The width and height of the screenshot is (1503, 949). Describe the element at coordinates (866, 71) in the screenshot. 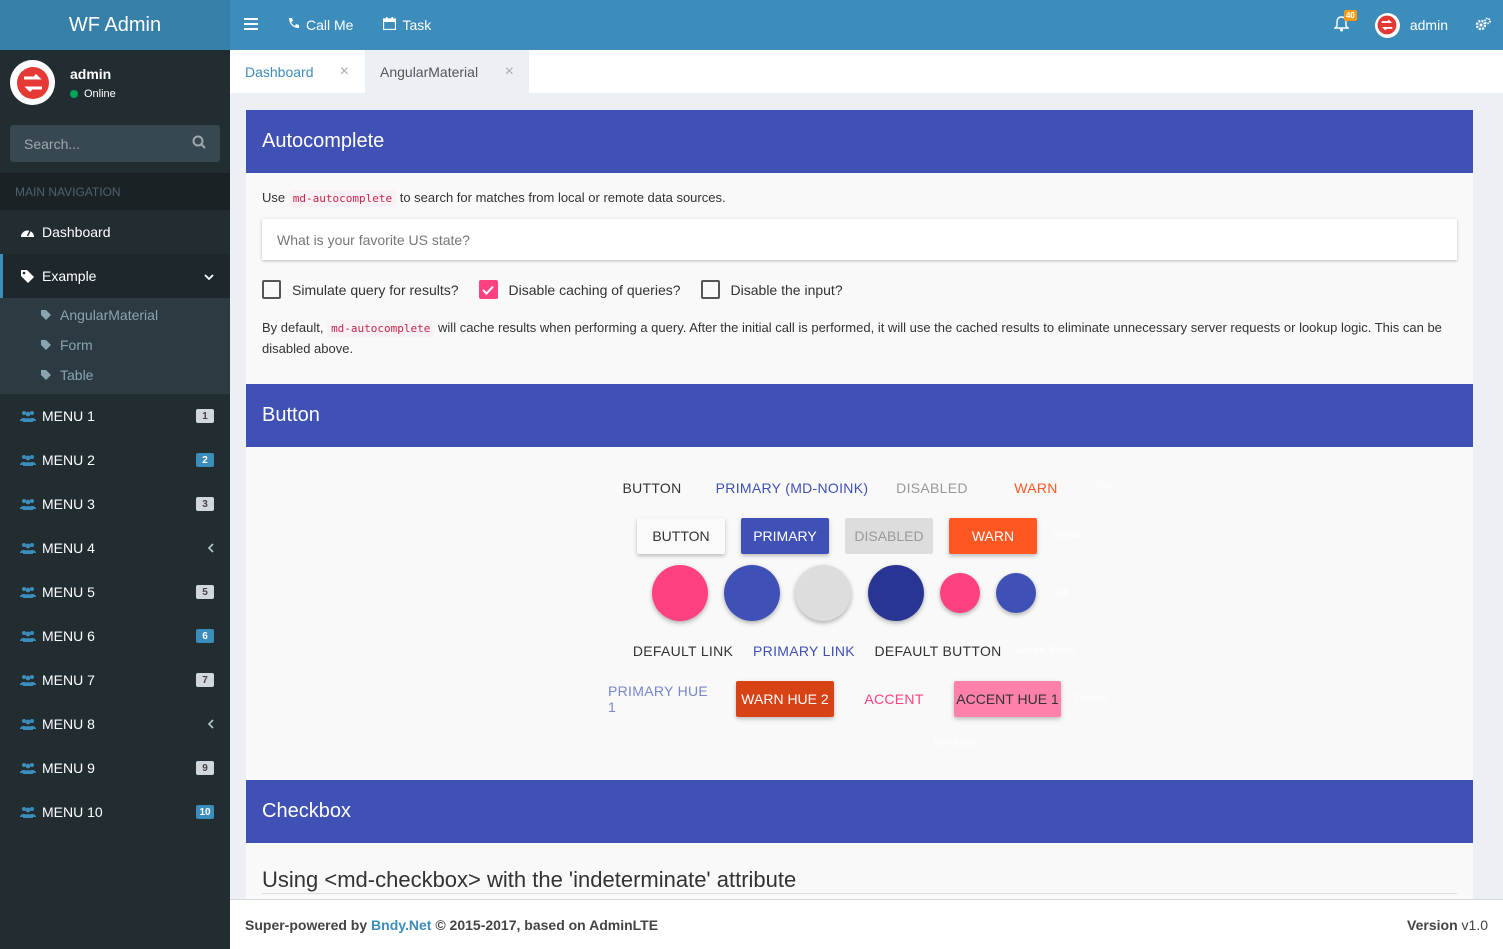

I see `page-tabs: Dashboard × AngularMaterial ×` at that location.